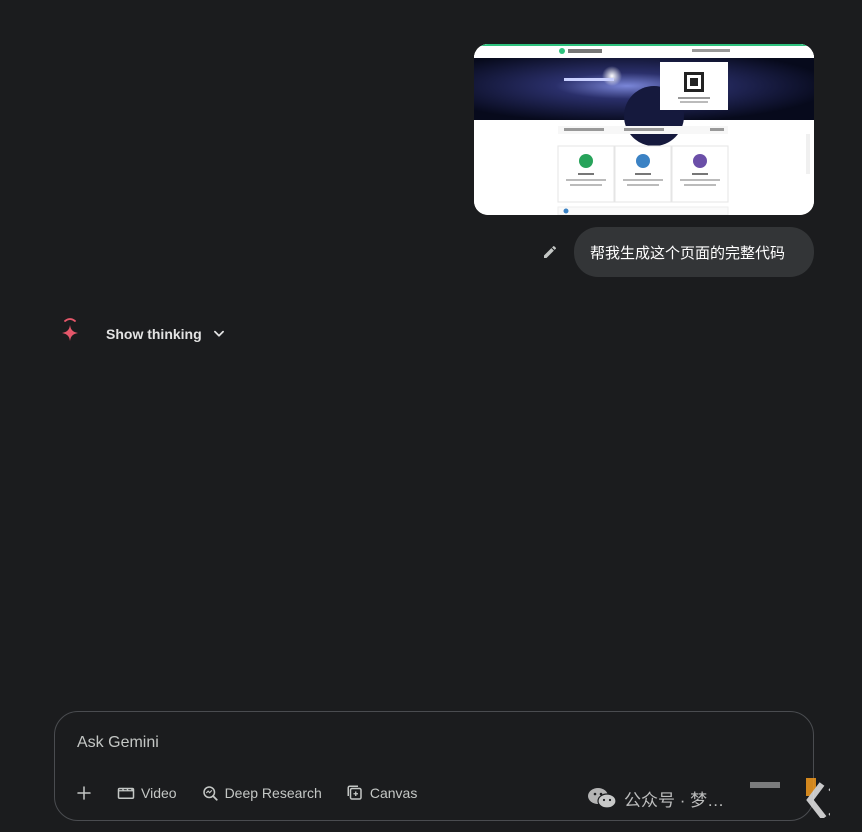 The image size is (862, 832). I want to click on user-message-bubble: 帮我生成这个页面的完整代码, so click(694, 252).